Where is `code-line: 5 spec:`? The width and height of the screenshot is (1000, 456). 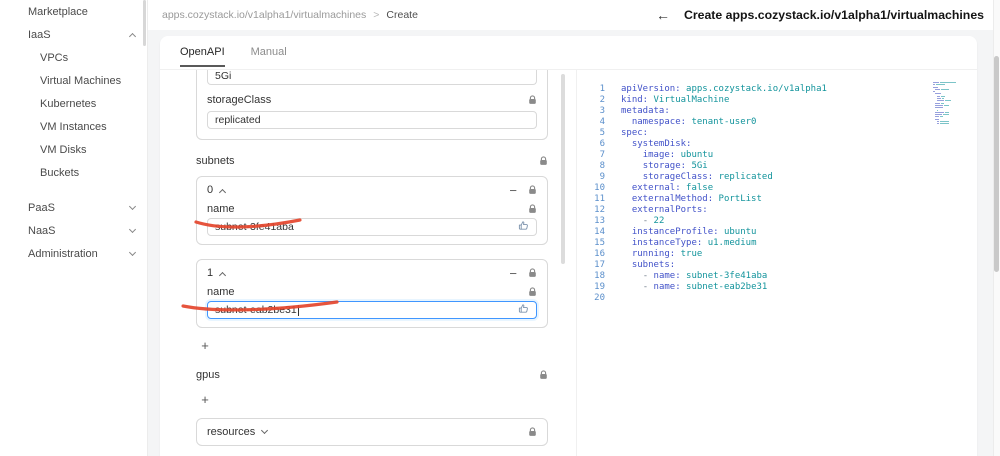
code-line: 5 spec: is located at coordinates (777, 133).